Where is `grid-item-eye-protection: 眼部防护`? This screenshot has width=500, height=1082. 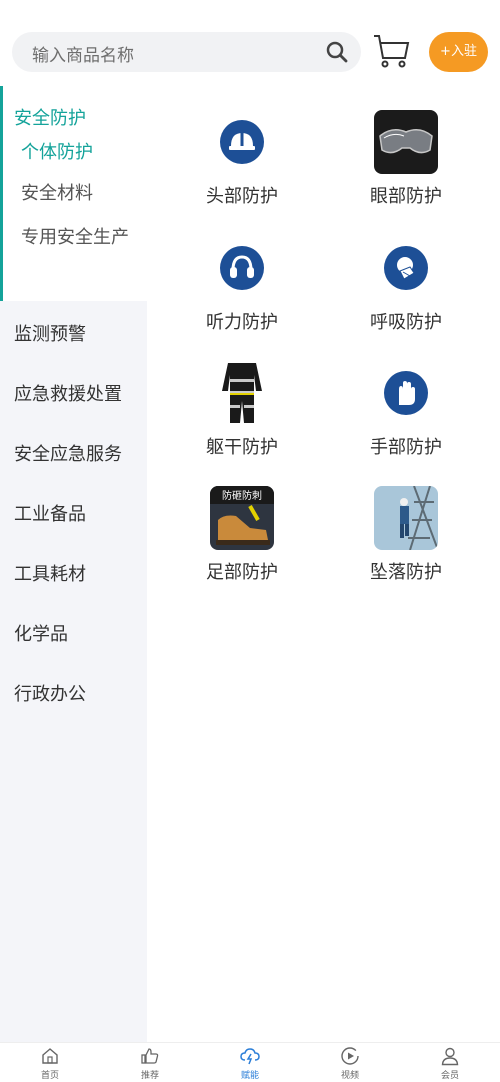
grid-item-eye-protection: 眼部防护 is located at coordinates (406, 165).